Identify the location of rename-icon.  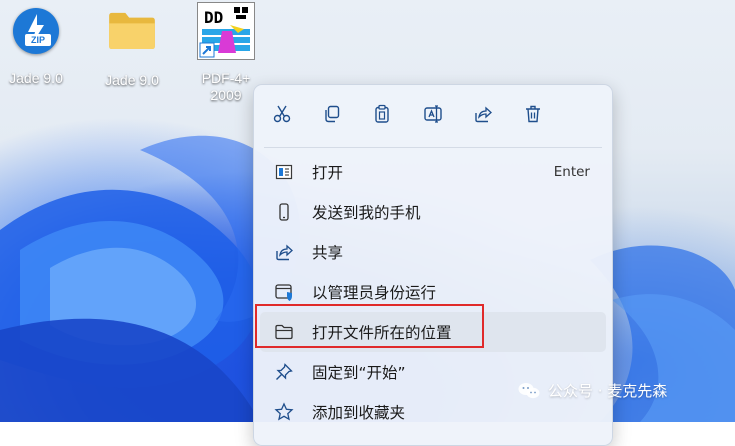
(433, 114).